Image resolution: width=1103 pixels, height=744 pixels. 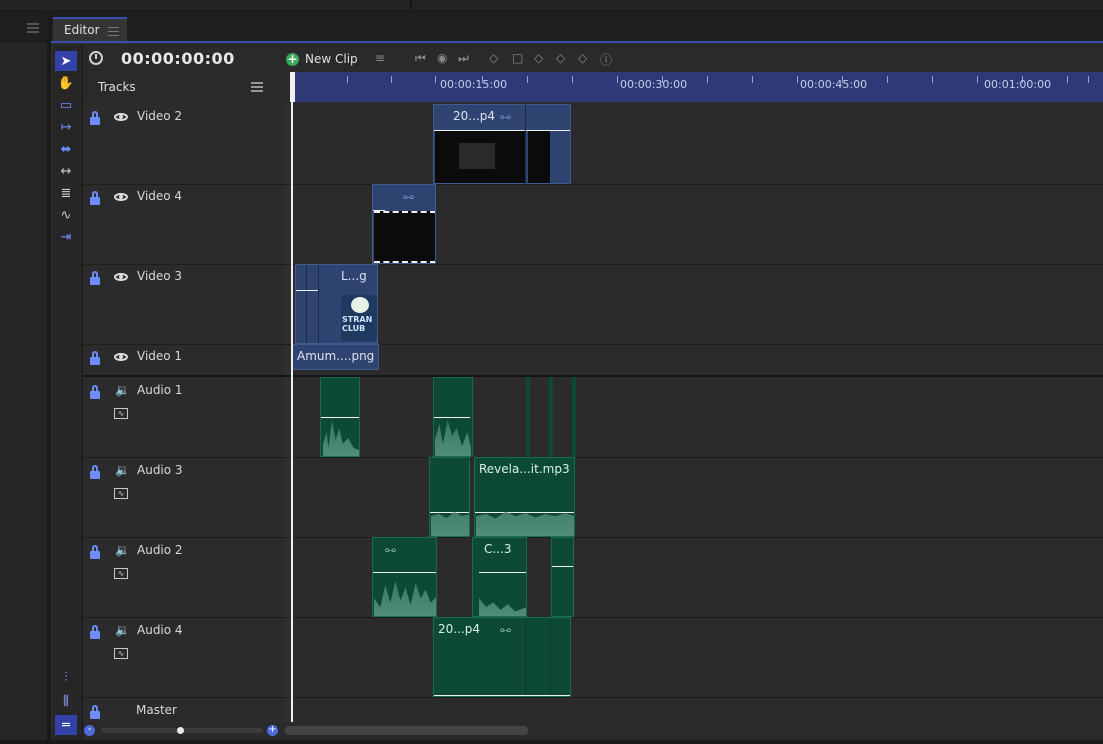 What do you see at coordinates (66, 61) in the screenshot?
I see `pointer-icon: ➤` at bounding box center [66, 61].